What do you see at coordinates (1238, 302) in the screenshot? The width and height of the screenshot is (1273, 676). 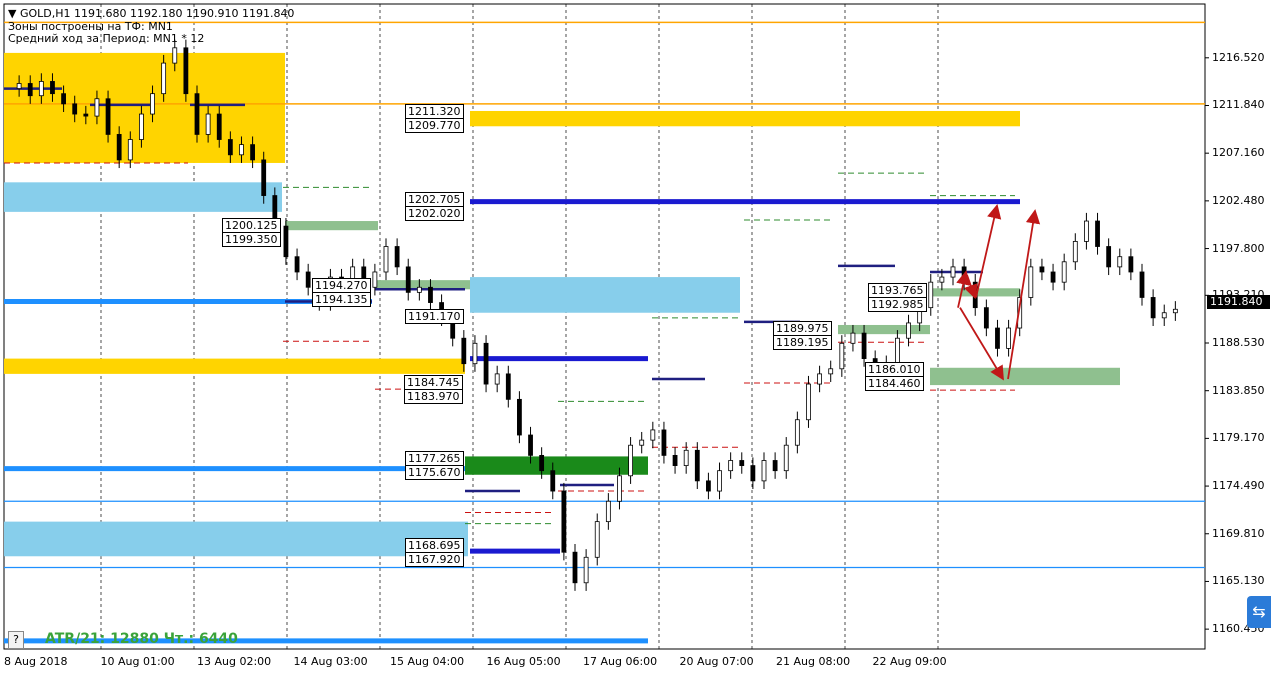 I see `current-price-label: 1191.840` at bounding box center [1238, 302].